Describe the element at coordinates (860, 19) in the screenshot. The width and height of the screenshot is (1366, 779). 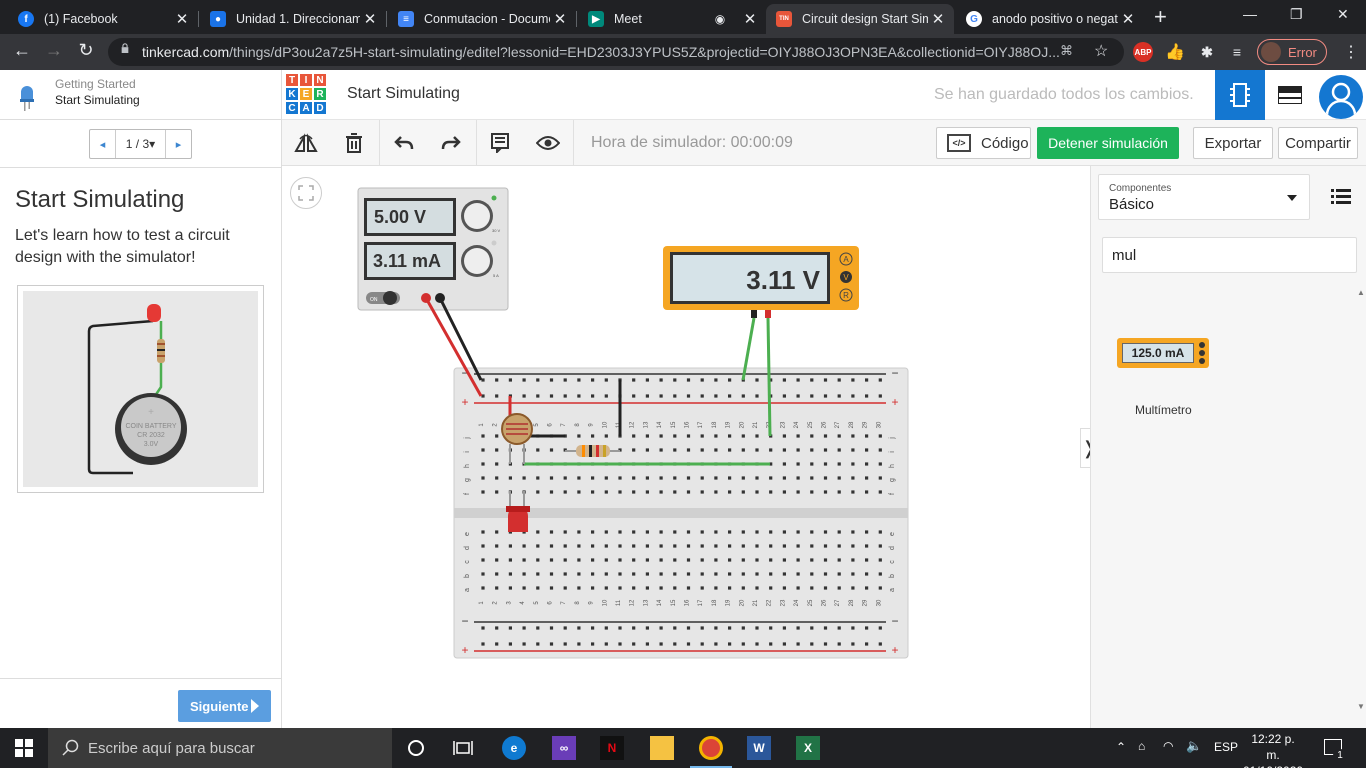
I see `tab-tinkercad: TIN Circuit design Start Sim ✕` at that location.